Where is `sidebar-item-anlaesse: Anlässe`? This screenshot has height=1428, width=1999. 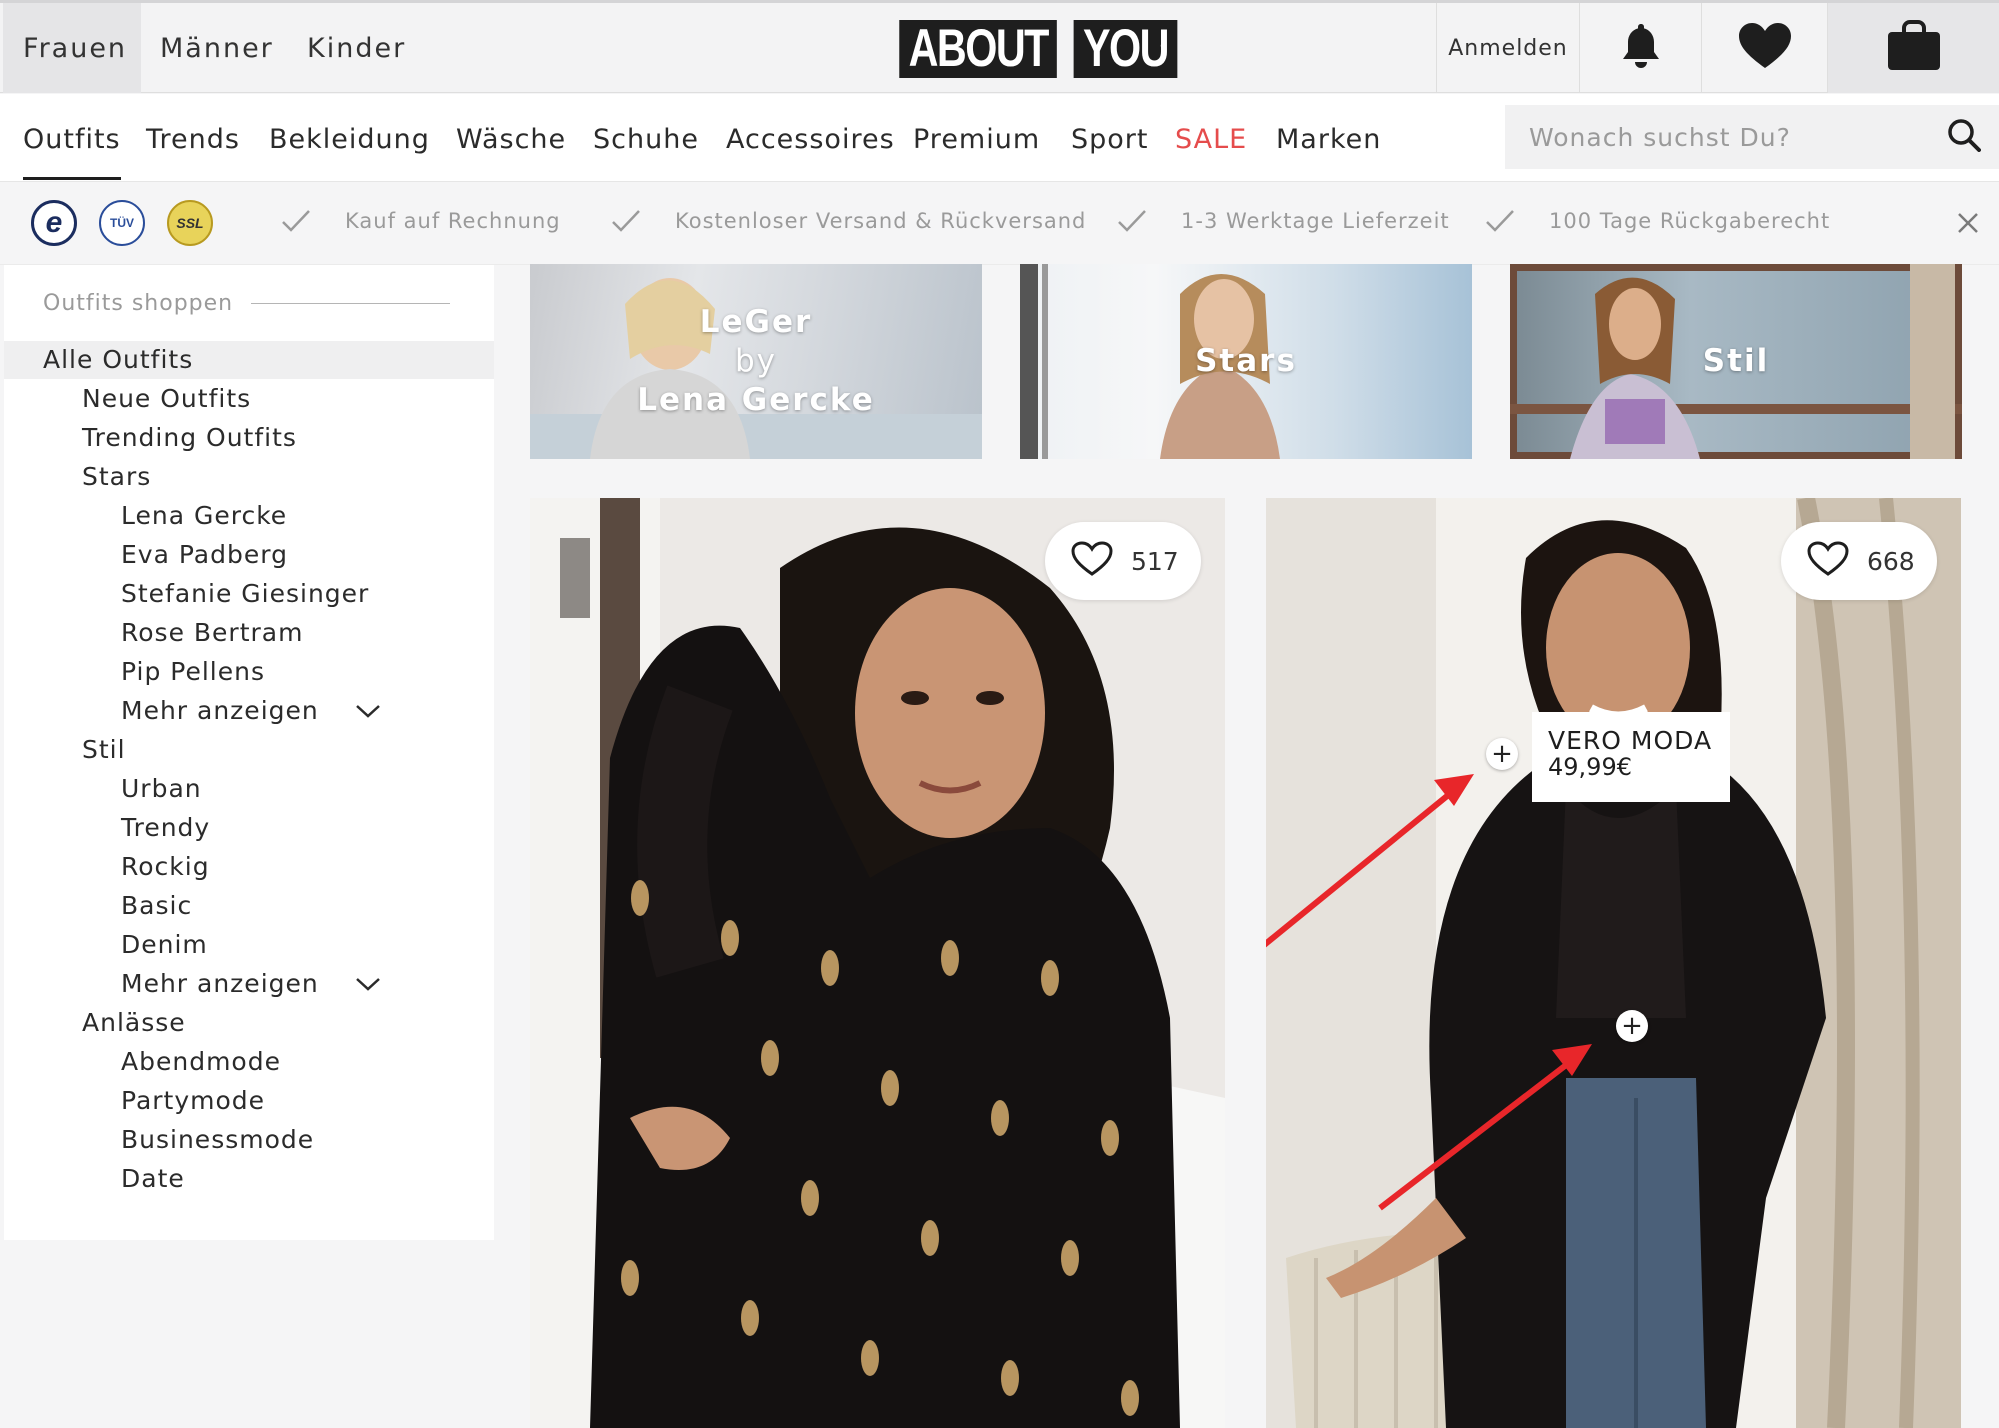 sidebar-item-anlaesse: Anlässe is located at coordinates (134, 1022).